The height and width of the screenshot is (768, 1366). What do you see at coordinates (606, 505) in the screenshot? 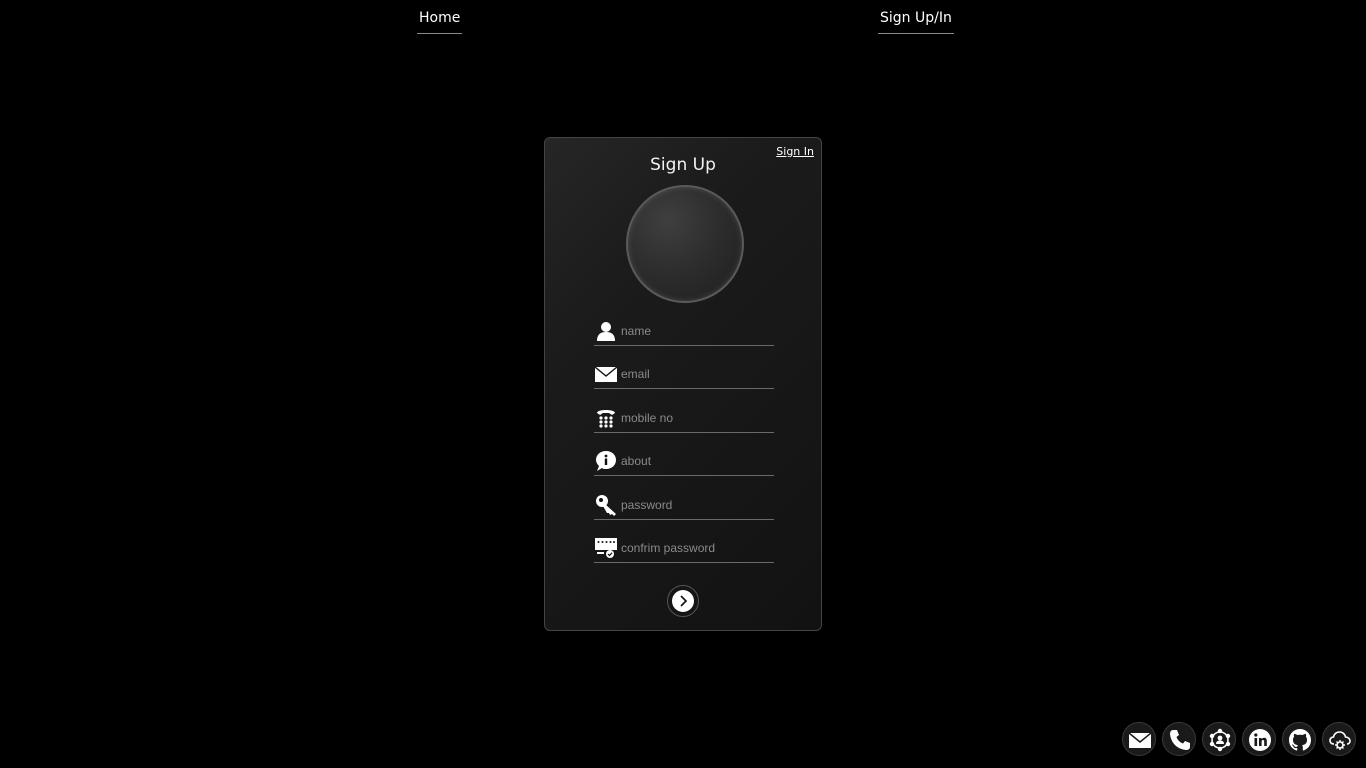
I see `key-icon` at bounding box center [606, 505].